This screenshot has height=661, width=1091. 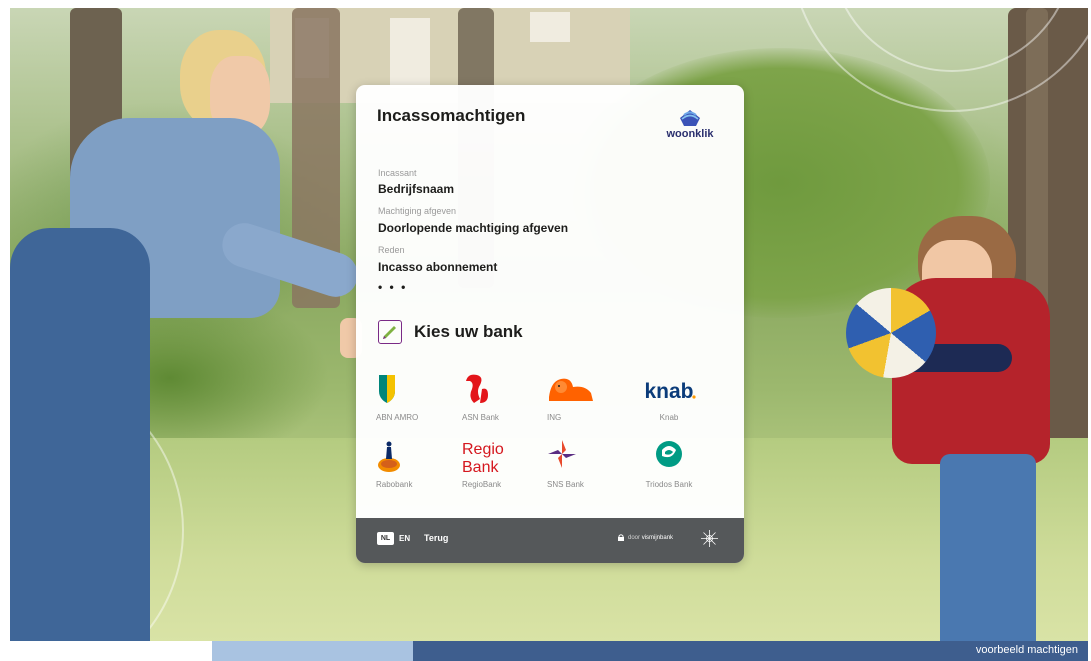 What do you see at coordinates (621, 537) in the screenshot?
I see `lock-icon` at bounding box center [621, 537].